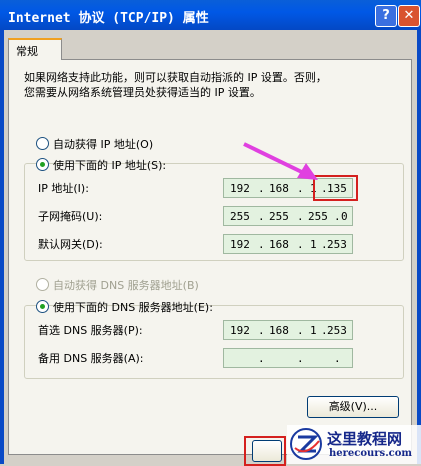  Describe the element at coordinates (306, 444) in the screenshot. I see `logo-icon` at that location.